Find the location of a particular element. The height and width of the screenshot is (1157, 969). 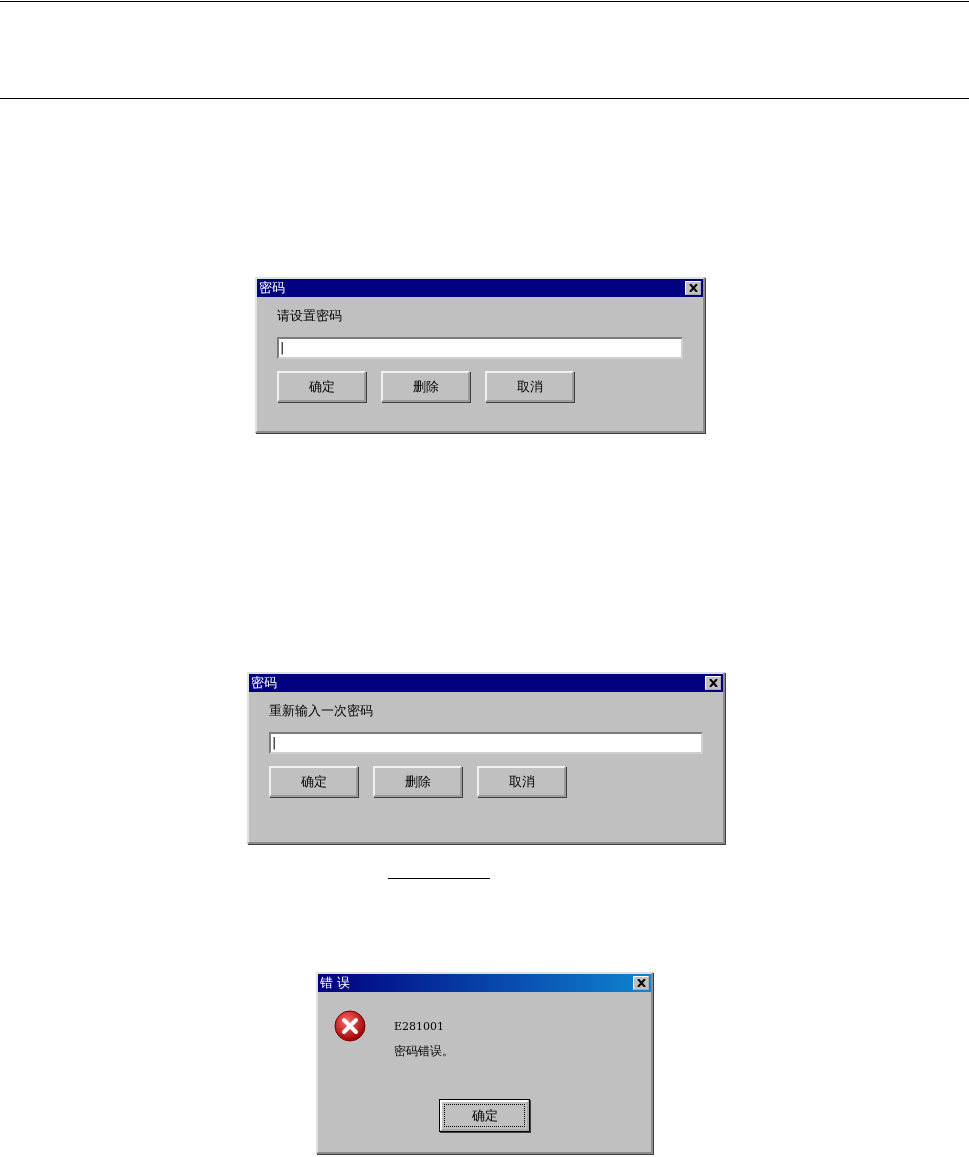

prompt-label: 请设置密码 is located at coordinates (310, 316).